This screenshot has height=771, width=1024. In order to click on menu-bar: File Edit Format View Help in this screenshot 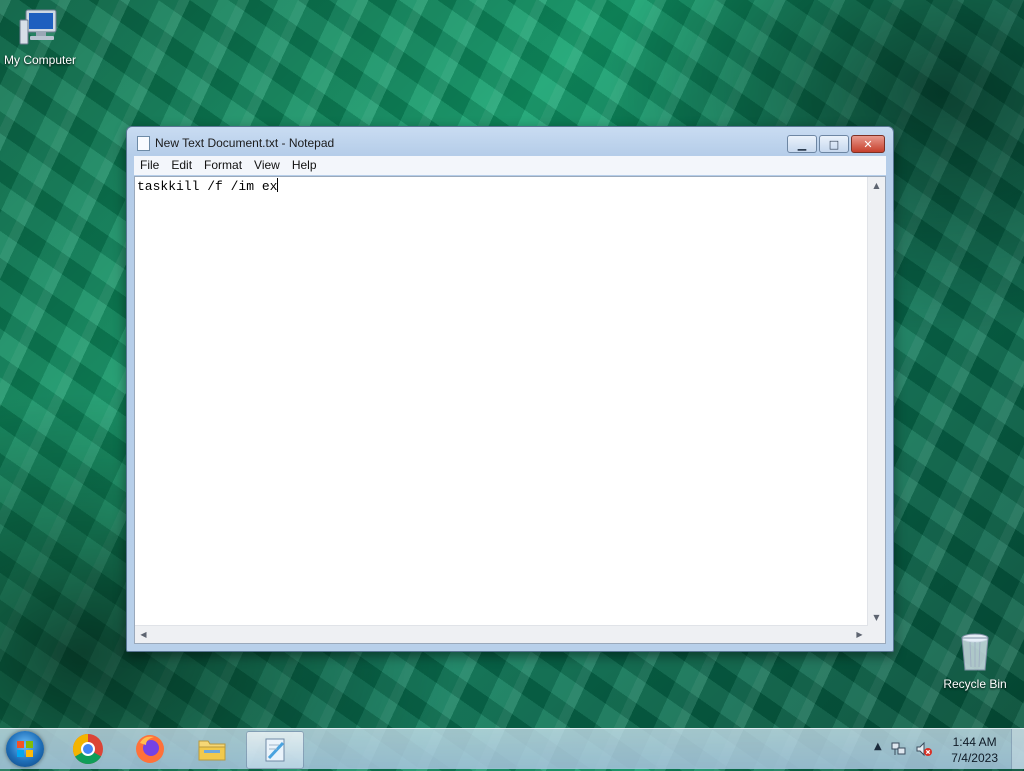, I will do `click(510, 165)`.